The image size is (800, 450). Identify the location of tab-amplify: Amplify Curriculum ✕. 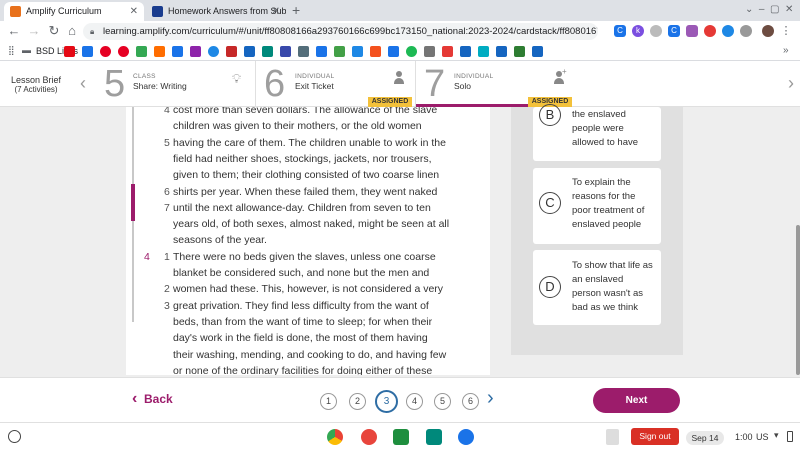
(74, 11).